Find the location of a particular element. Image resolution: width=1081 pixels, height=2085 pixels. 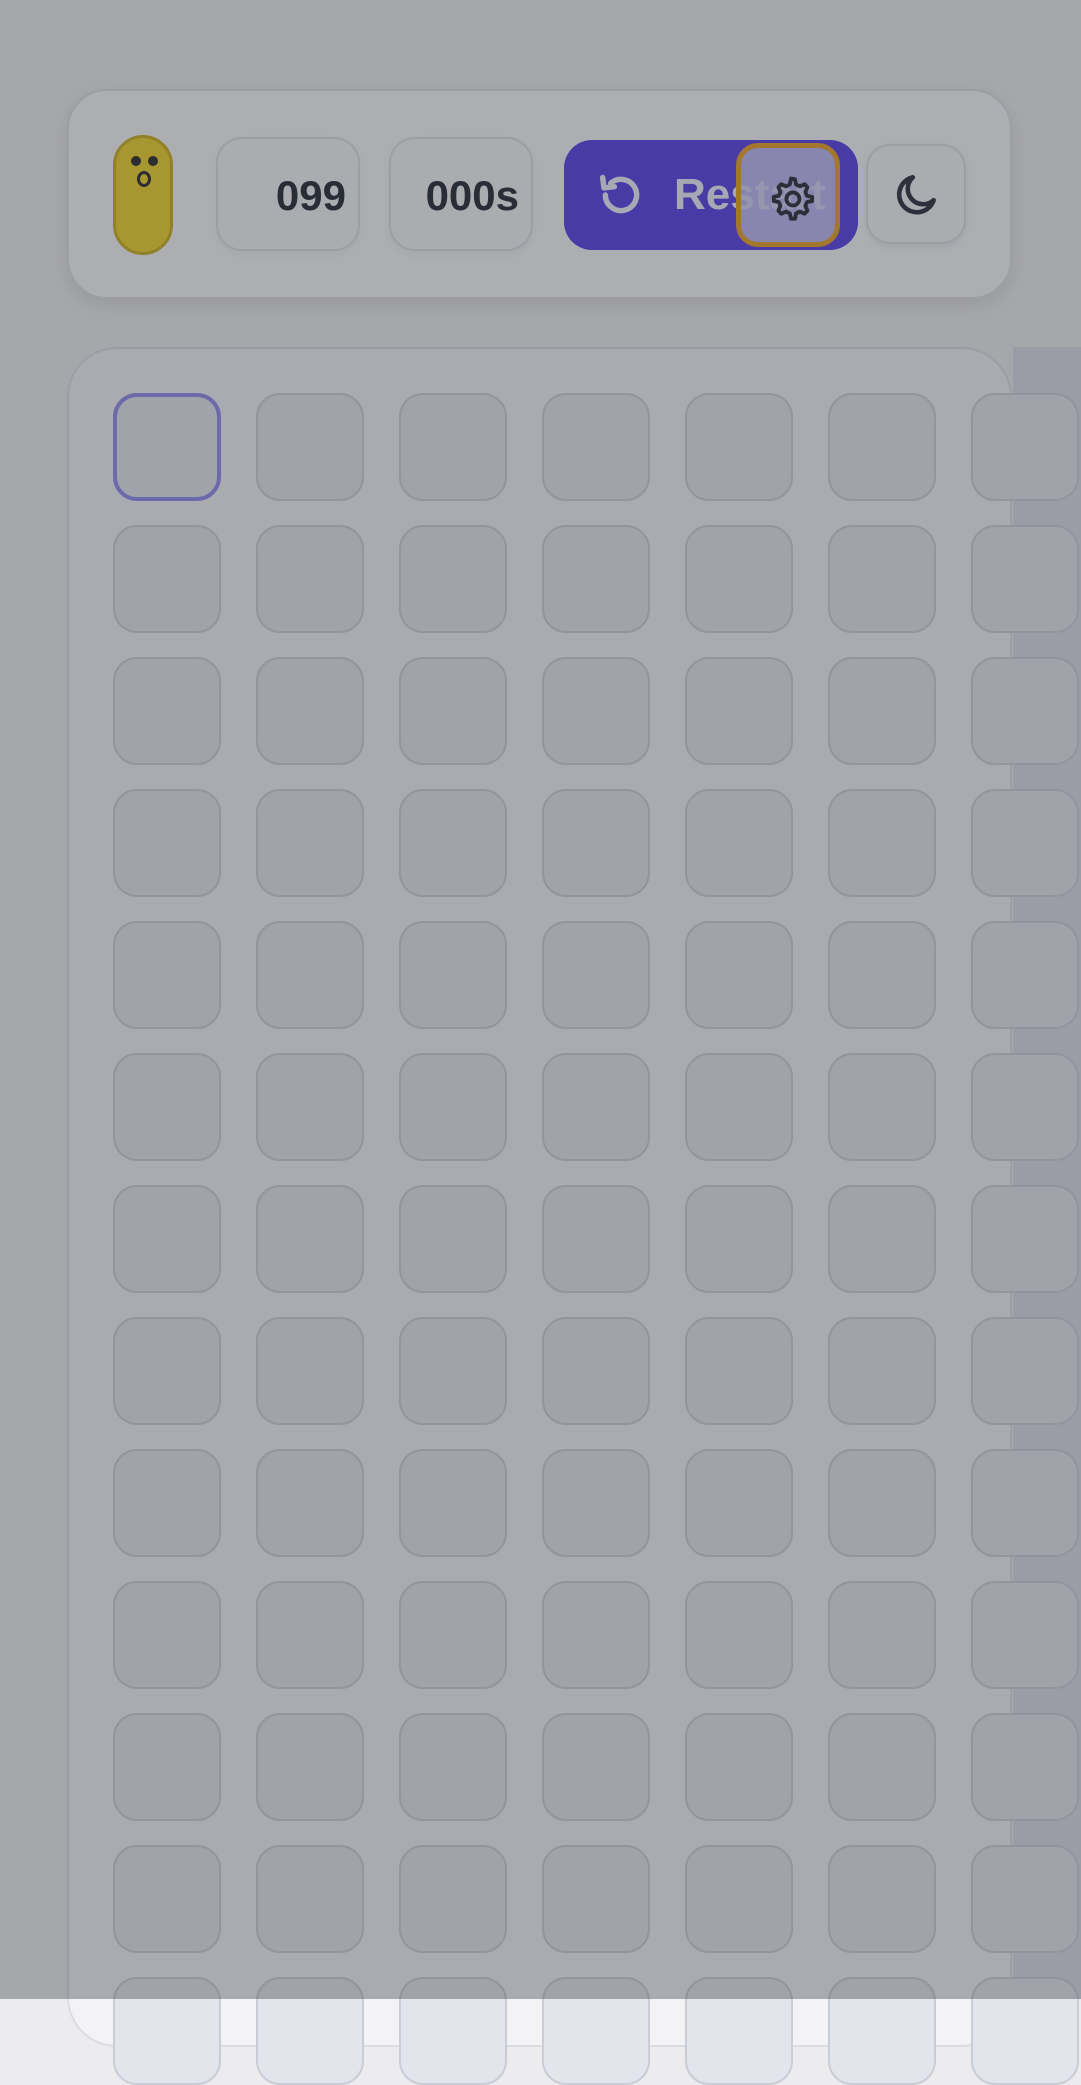

mine-counter: 099 is located at coordinates (288, 194).